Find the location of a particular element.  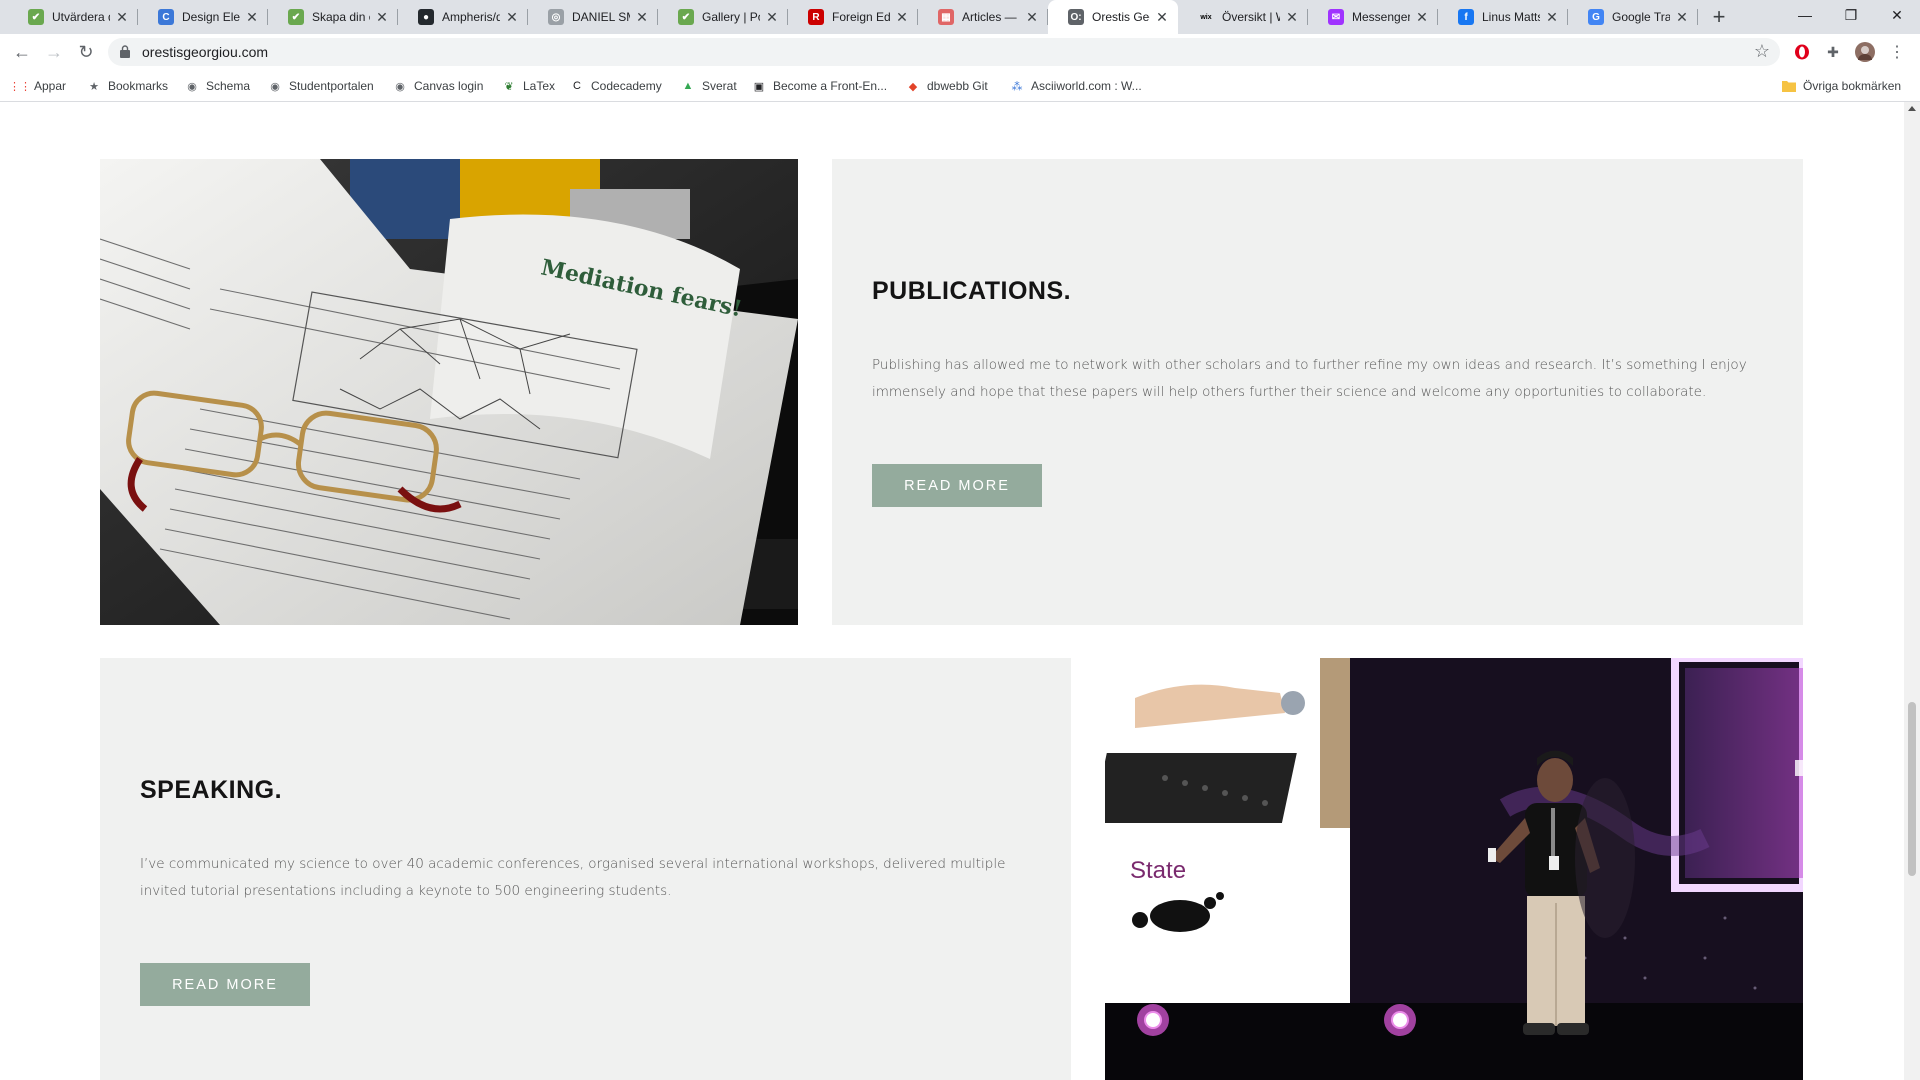

extensions-puzzle-icon: ✚ is located at coordinates (1833, 52).